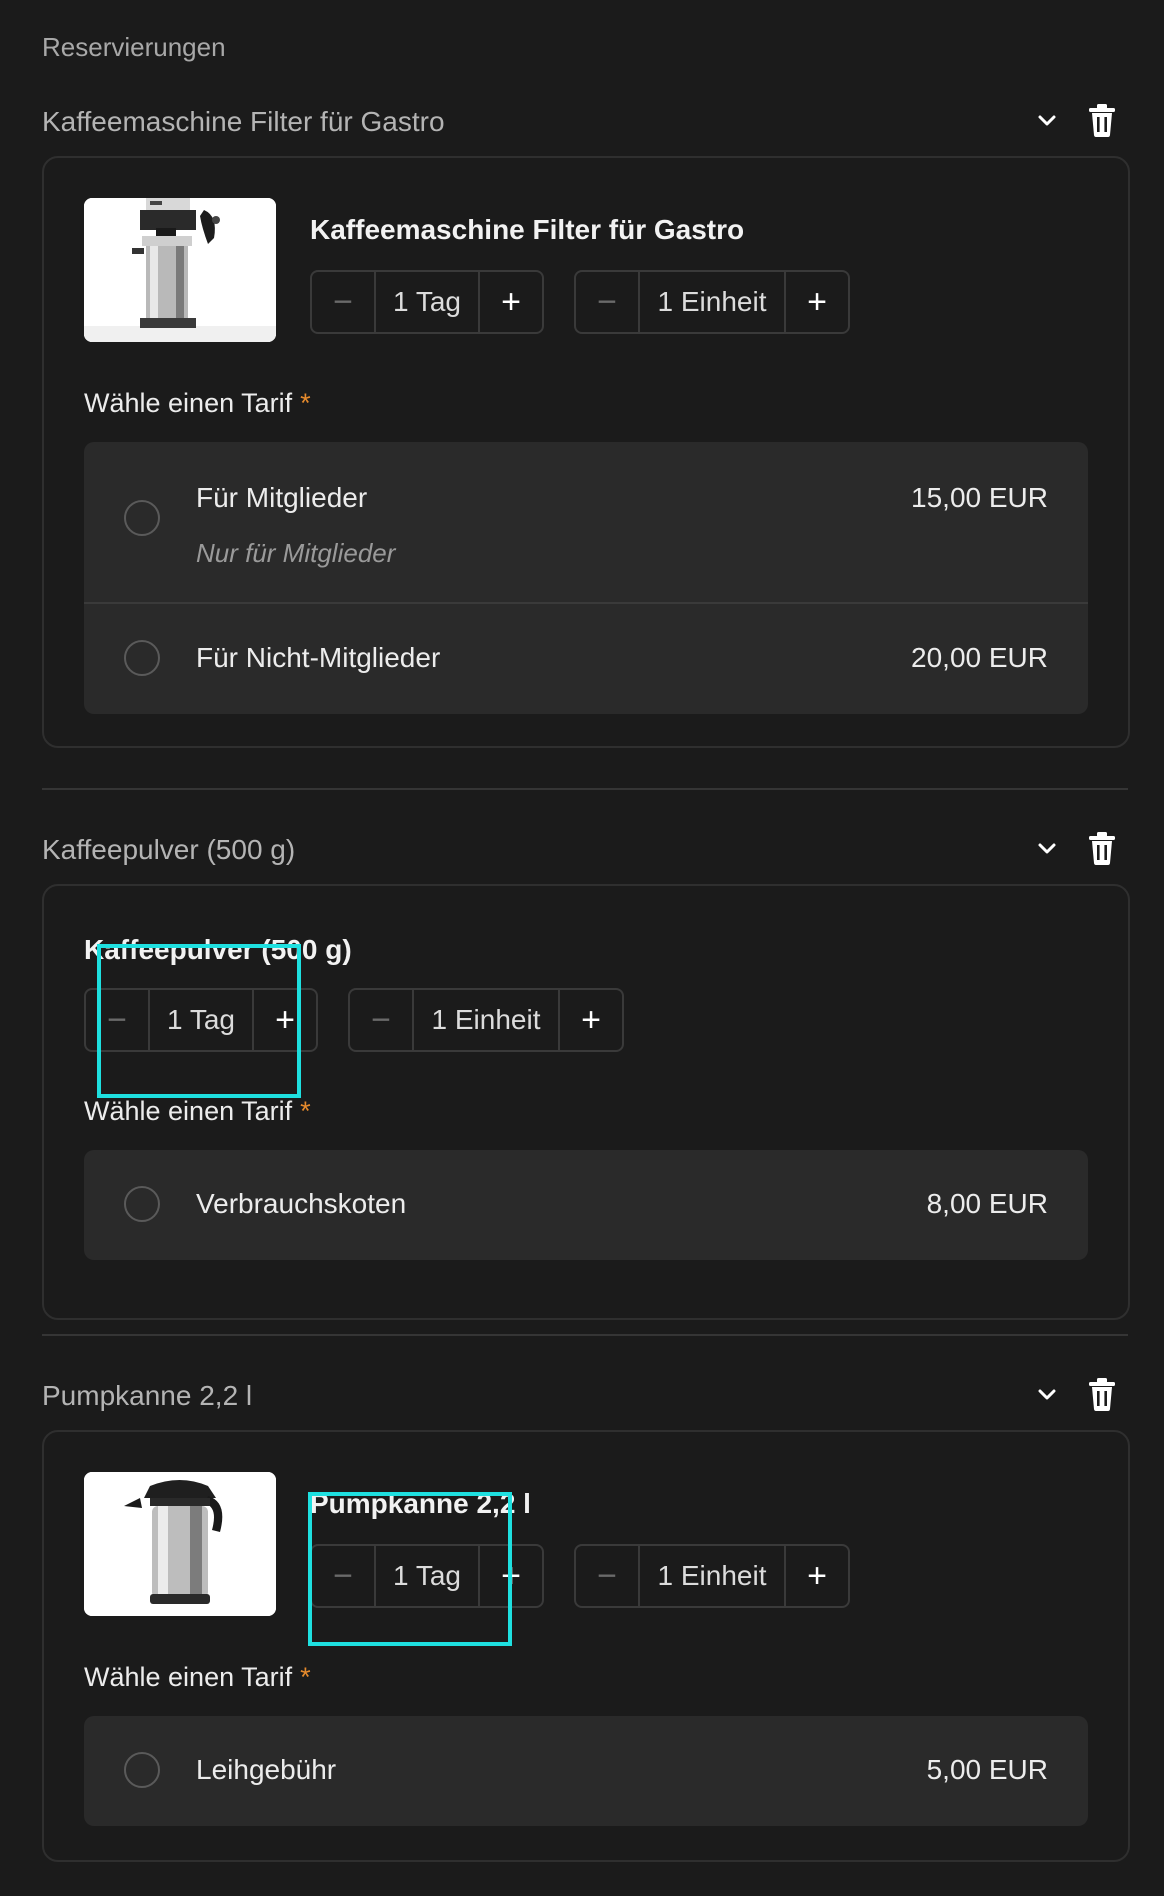  Describe the element at coordinates (979, 497) in the screenshot. I see `option-price: 15,00 EUR` at that location.